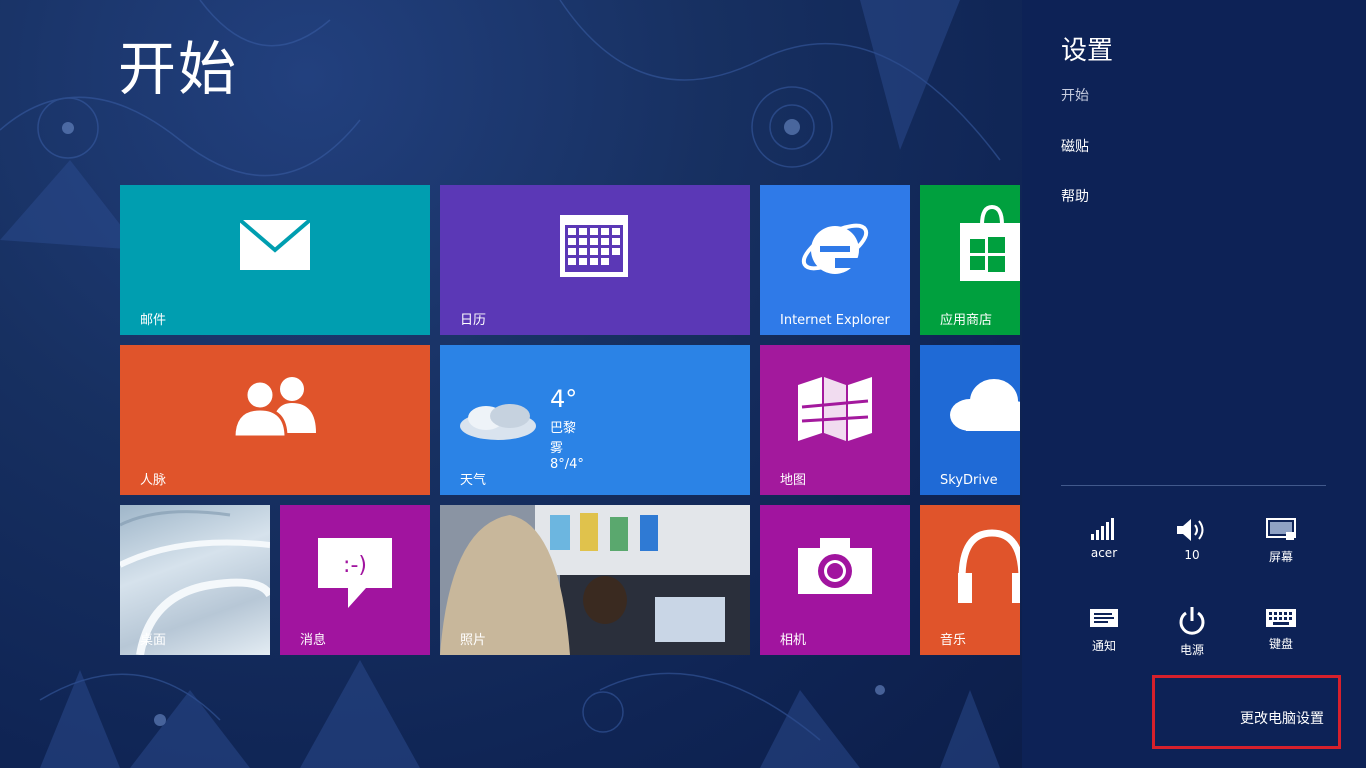 The image size is (1366, 768). What do you see at coordinates (1075, 146) in the screenshot?
I see `settings-link-tiles: 磁贴` at bounding box center [1075, 146].